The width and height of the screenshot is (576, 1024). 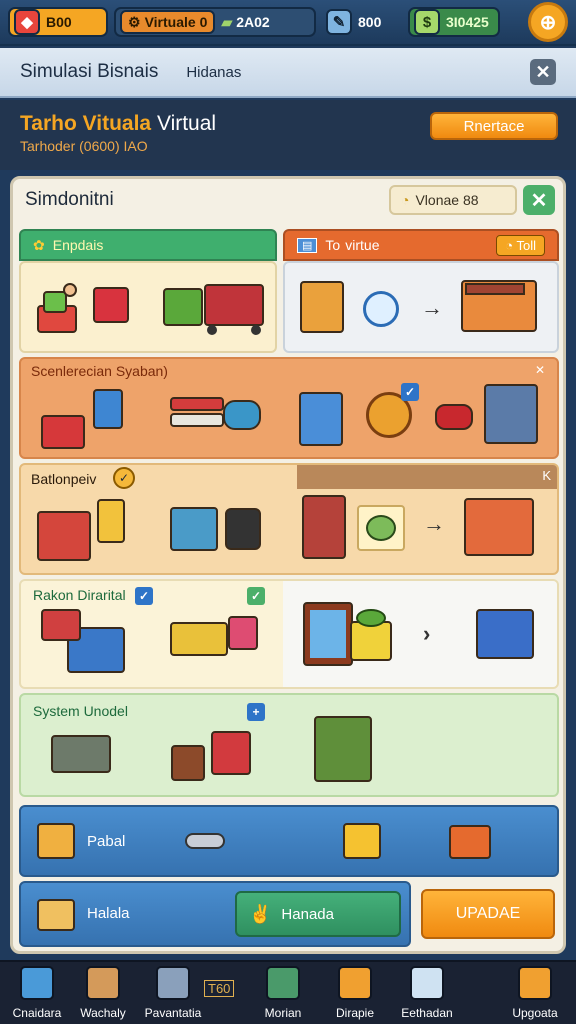 I want to click on tab-virtual: ▤ To virtue ◔ Toll, so click(x=421, y=245).